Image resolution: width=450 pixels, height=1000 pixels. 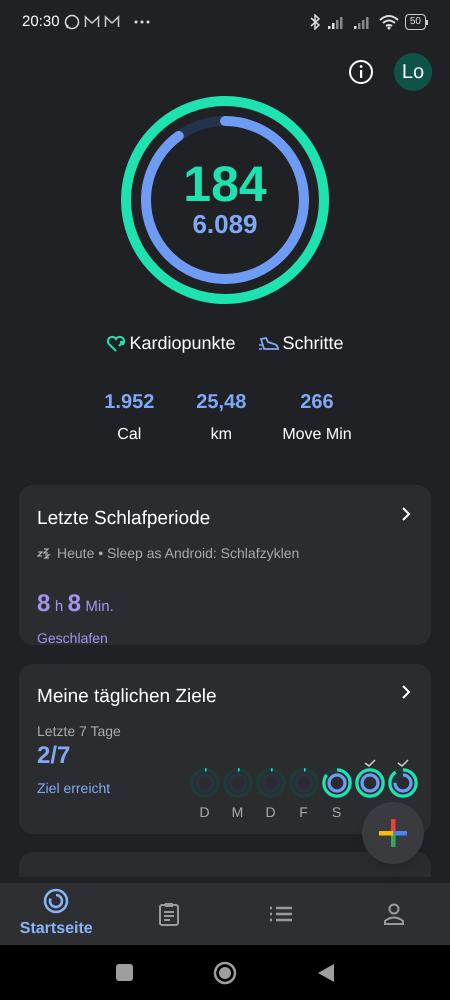 I want to click on person-icon, so click(x=393, y=914).